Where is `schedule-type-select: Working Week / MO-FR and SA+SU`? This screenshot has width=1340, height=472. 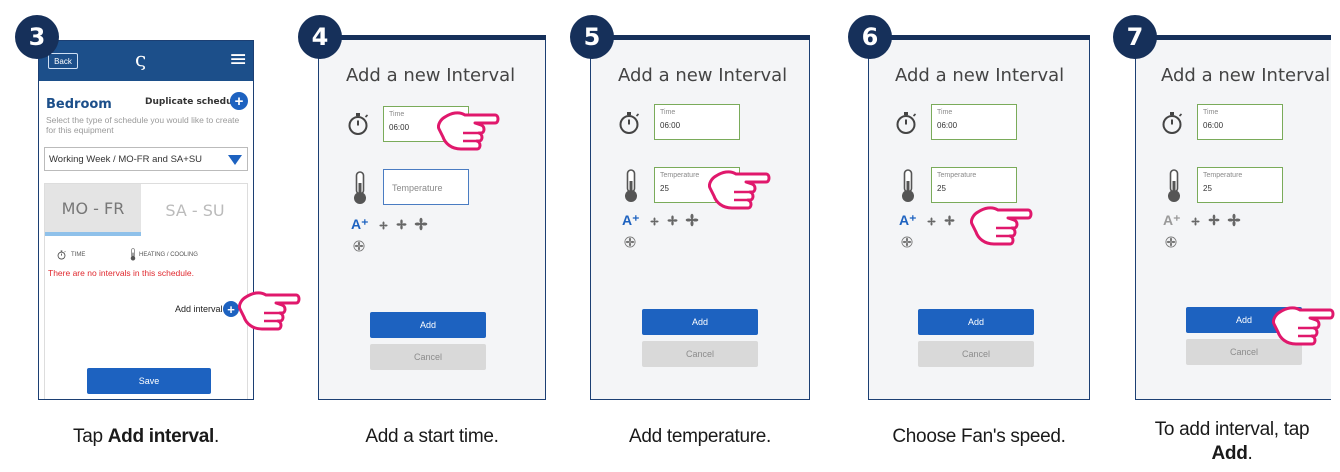
schedule-type-select: Working Week / MO-FR and SA+SU is located at coordinates (146, 159).